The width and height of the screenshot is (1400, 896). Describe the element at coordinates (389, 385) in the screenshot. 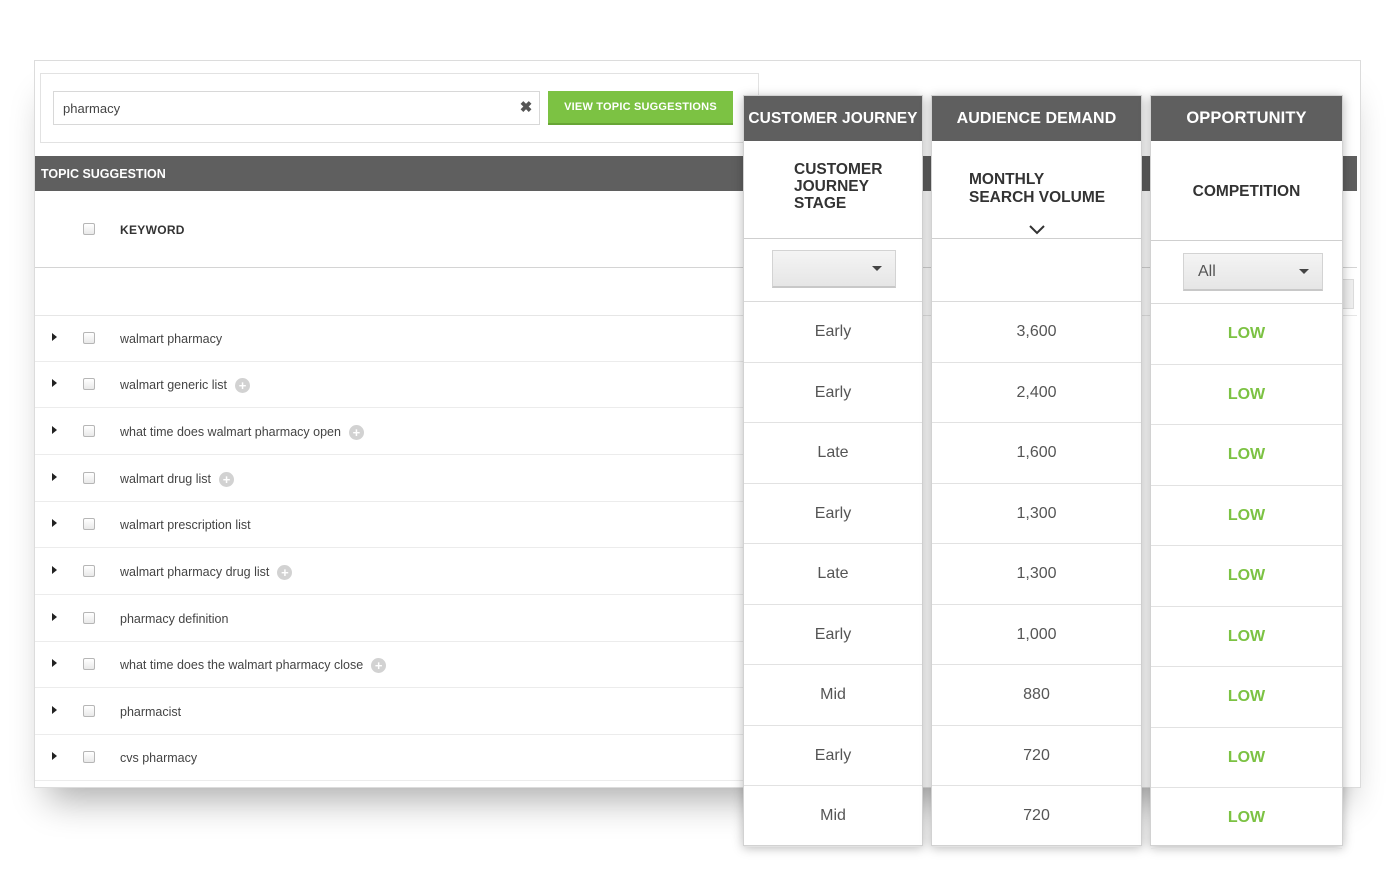

I see `table-row: walmart generic list +` at that location.